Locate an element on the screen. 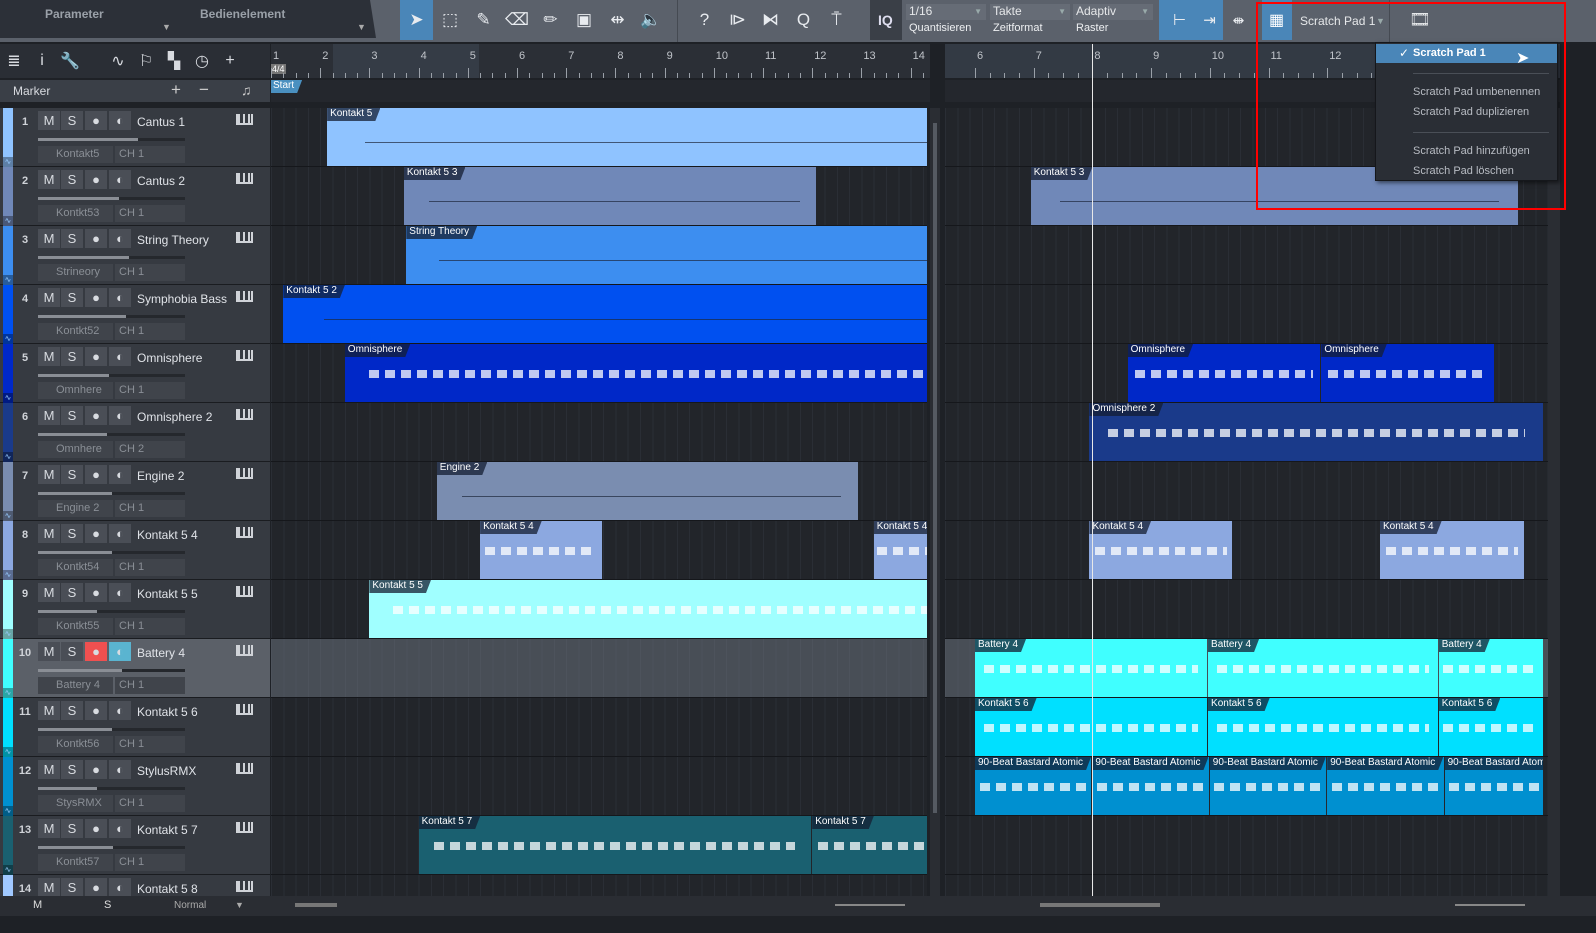 This screenshot has width=1596, height=933. quantize-q-icon: Q is located at coordinates (803, 20).